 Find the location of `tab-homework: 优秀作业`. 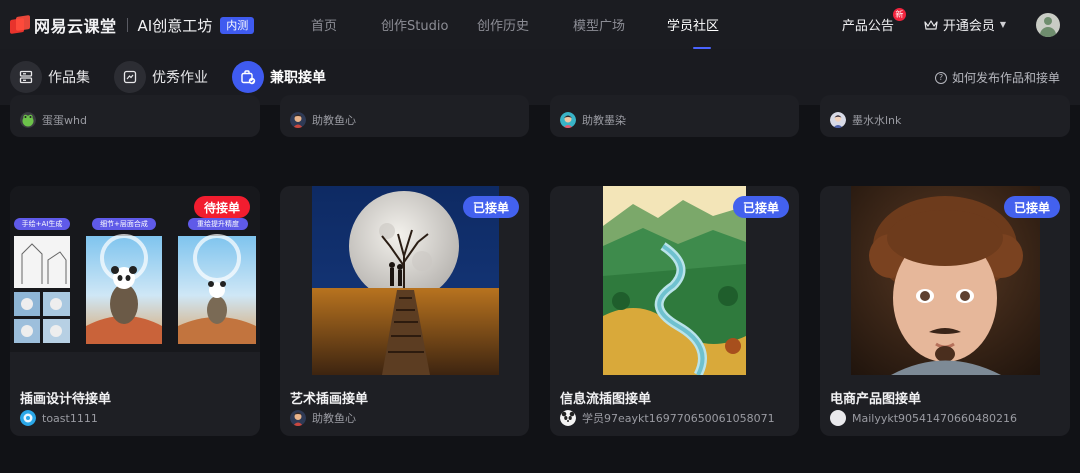

tab-homework: 优秀作业 is located at coordinates (161, 77).